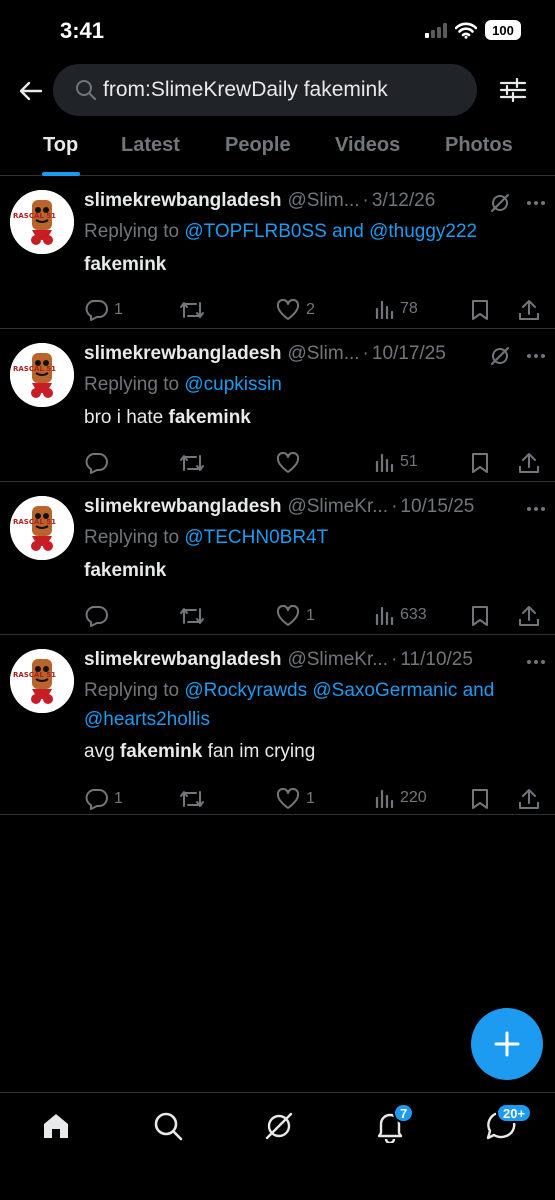 The height and width of the screenshot is (1200, 555). I want to click on search-tabs: Top Latest People Videos Photos, so click(277, 150).